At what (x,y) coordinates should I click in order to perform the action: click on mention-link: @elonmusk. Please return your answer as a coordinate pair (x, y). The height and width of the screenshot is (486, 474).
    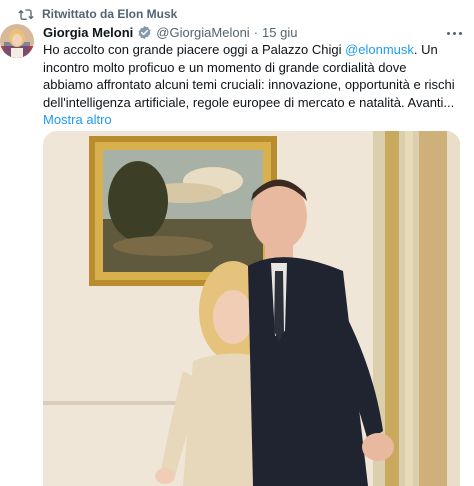
    Looking at the image, I should click on (379, 49).